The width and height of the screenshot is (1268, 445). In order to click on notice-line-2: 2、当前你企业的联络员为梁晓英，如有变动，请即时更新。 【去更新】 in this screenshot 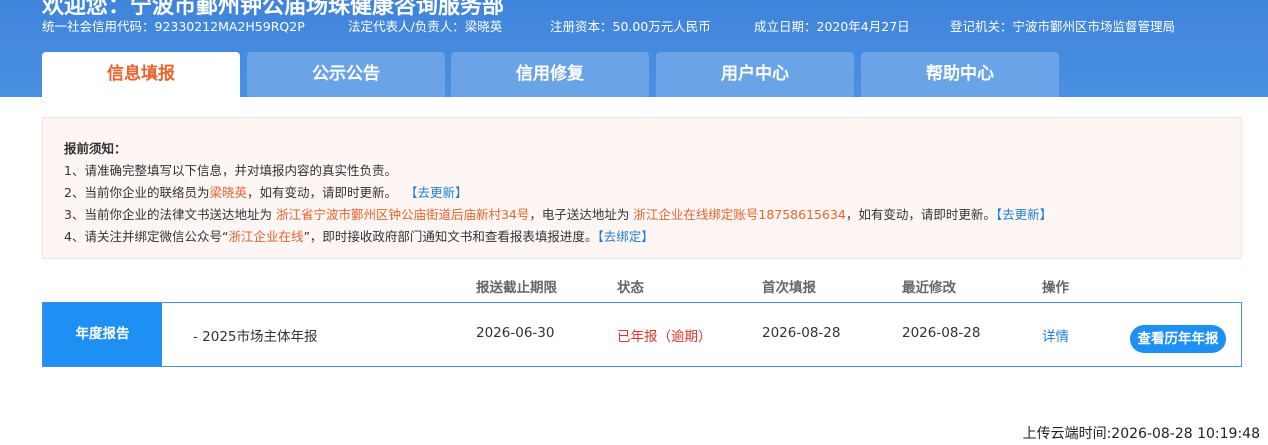, I will do `click(265, 191)`.